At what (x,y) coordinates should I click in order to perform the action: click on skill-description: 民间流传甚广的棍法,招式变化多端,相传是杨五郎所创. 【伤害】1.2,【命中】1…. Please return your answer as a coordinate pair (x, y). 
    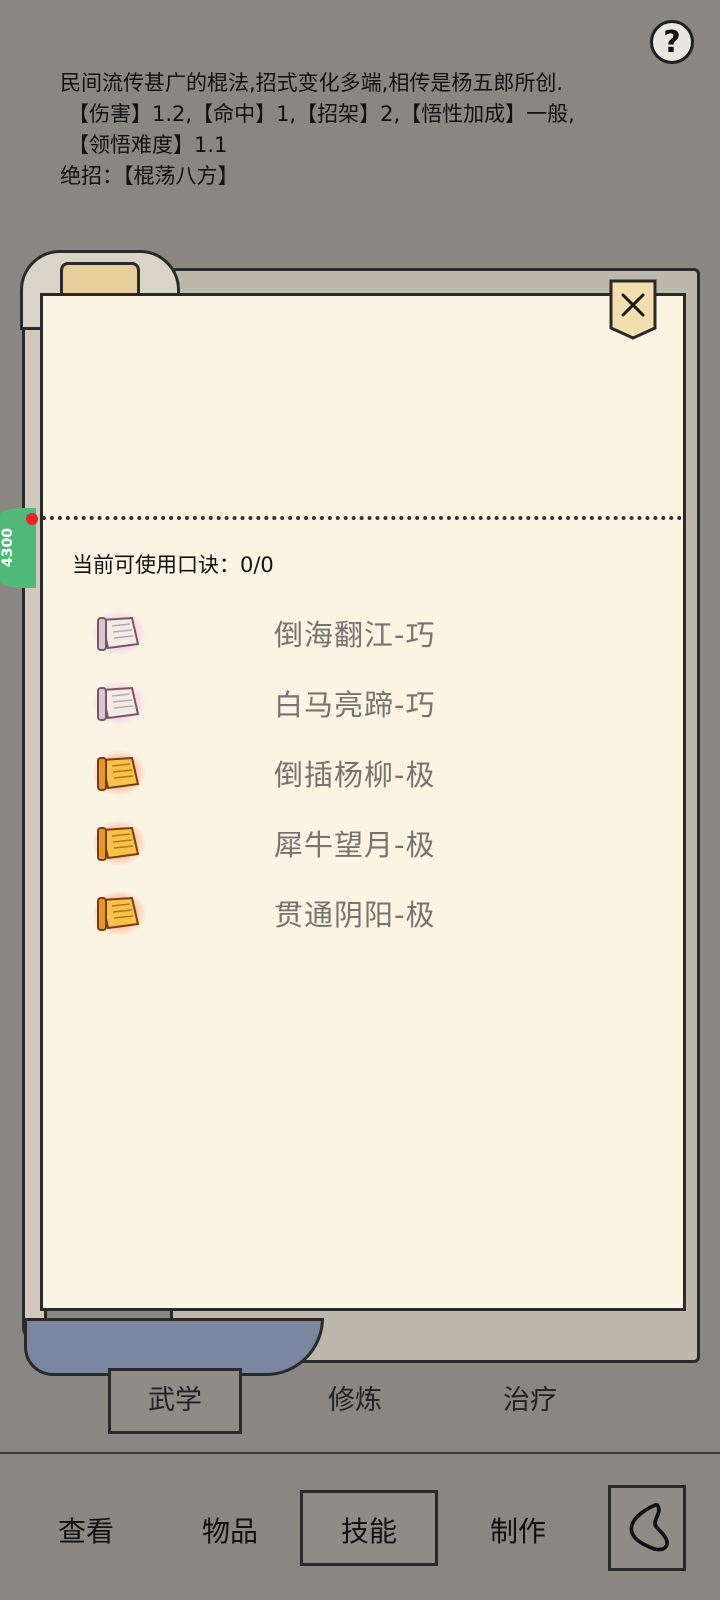
    Looking at the image, I should click on (365, 130).